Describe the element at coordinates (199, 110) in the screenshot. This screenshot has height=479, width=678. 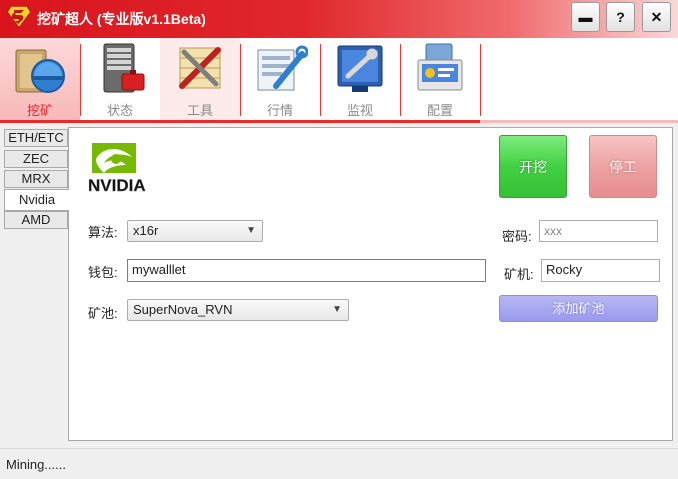
I see `tab-tools-label: 工具` at that location.